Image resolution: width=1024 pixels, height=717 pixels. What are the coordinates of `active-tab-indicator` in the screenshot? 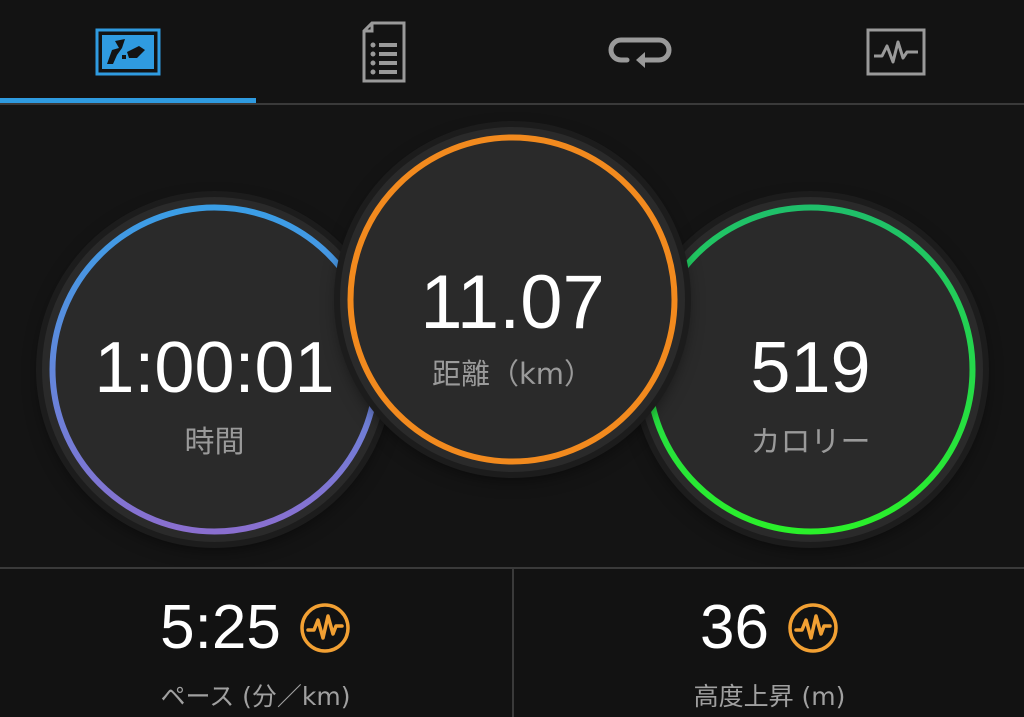 It's located at (128, 100).